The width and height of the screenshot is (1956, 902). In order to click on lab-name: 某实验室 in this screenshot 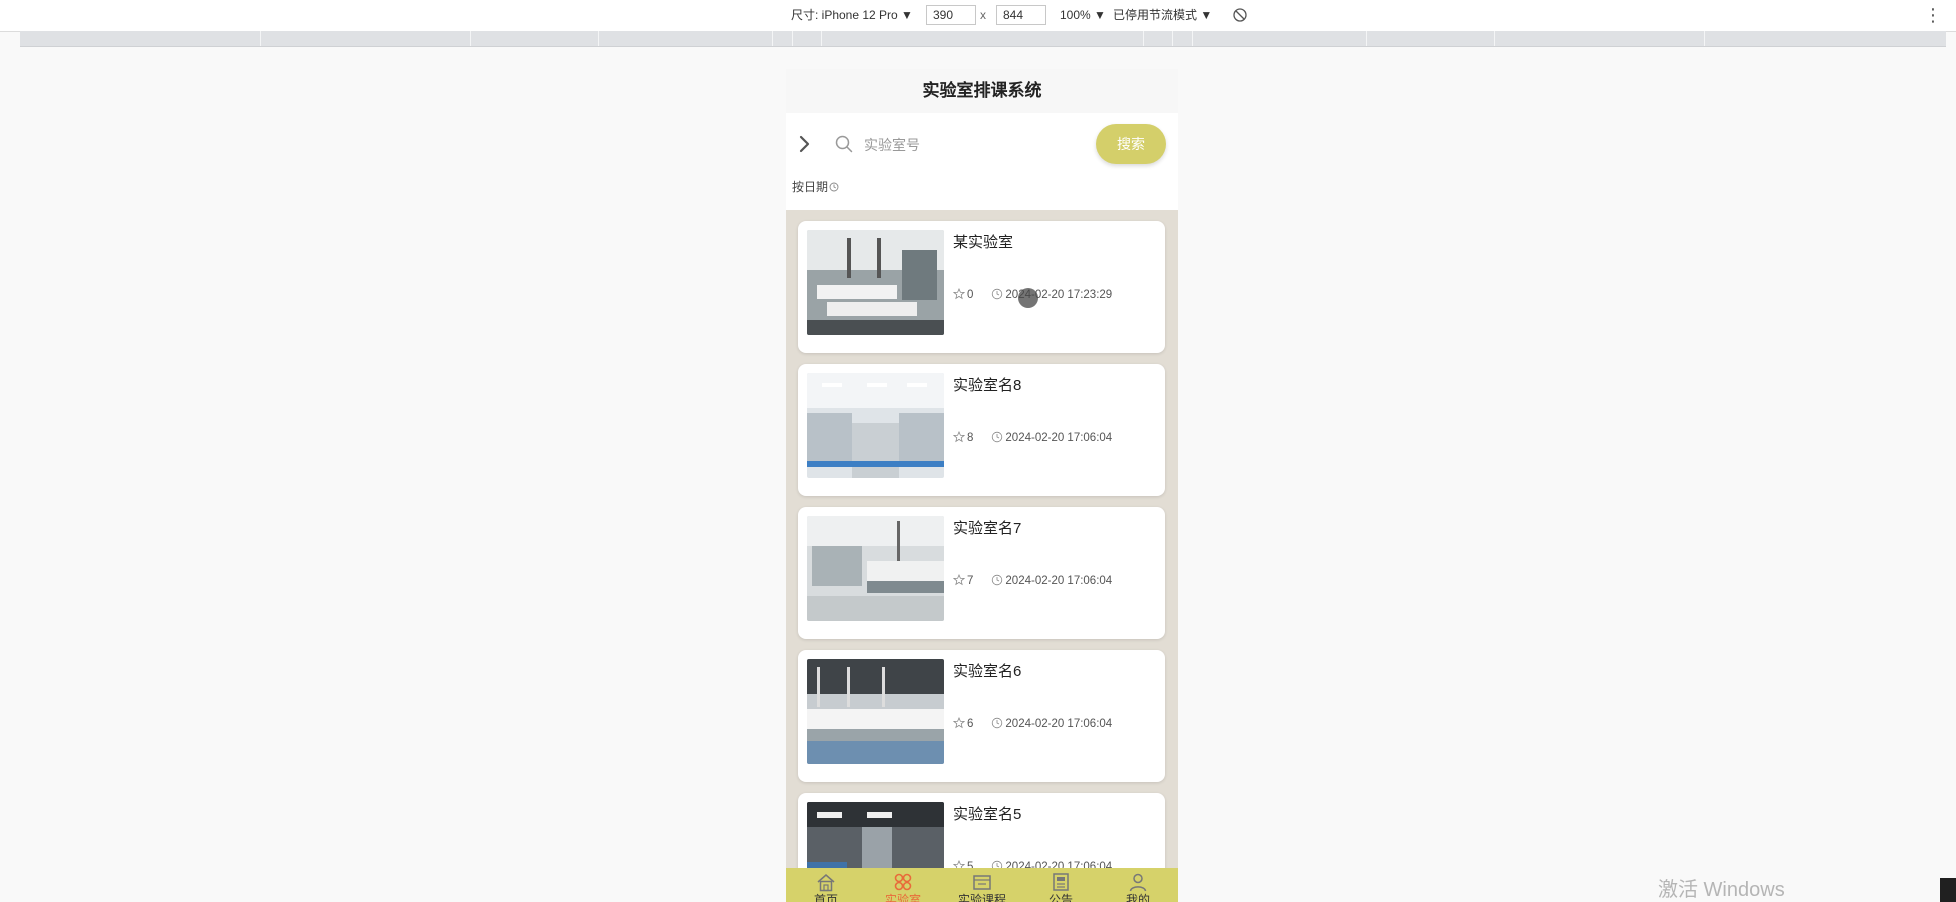, I will do `click(983, 242)`.